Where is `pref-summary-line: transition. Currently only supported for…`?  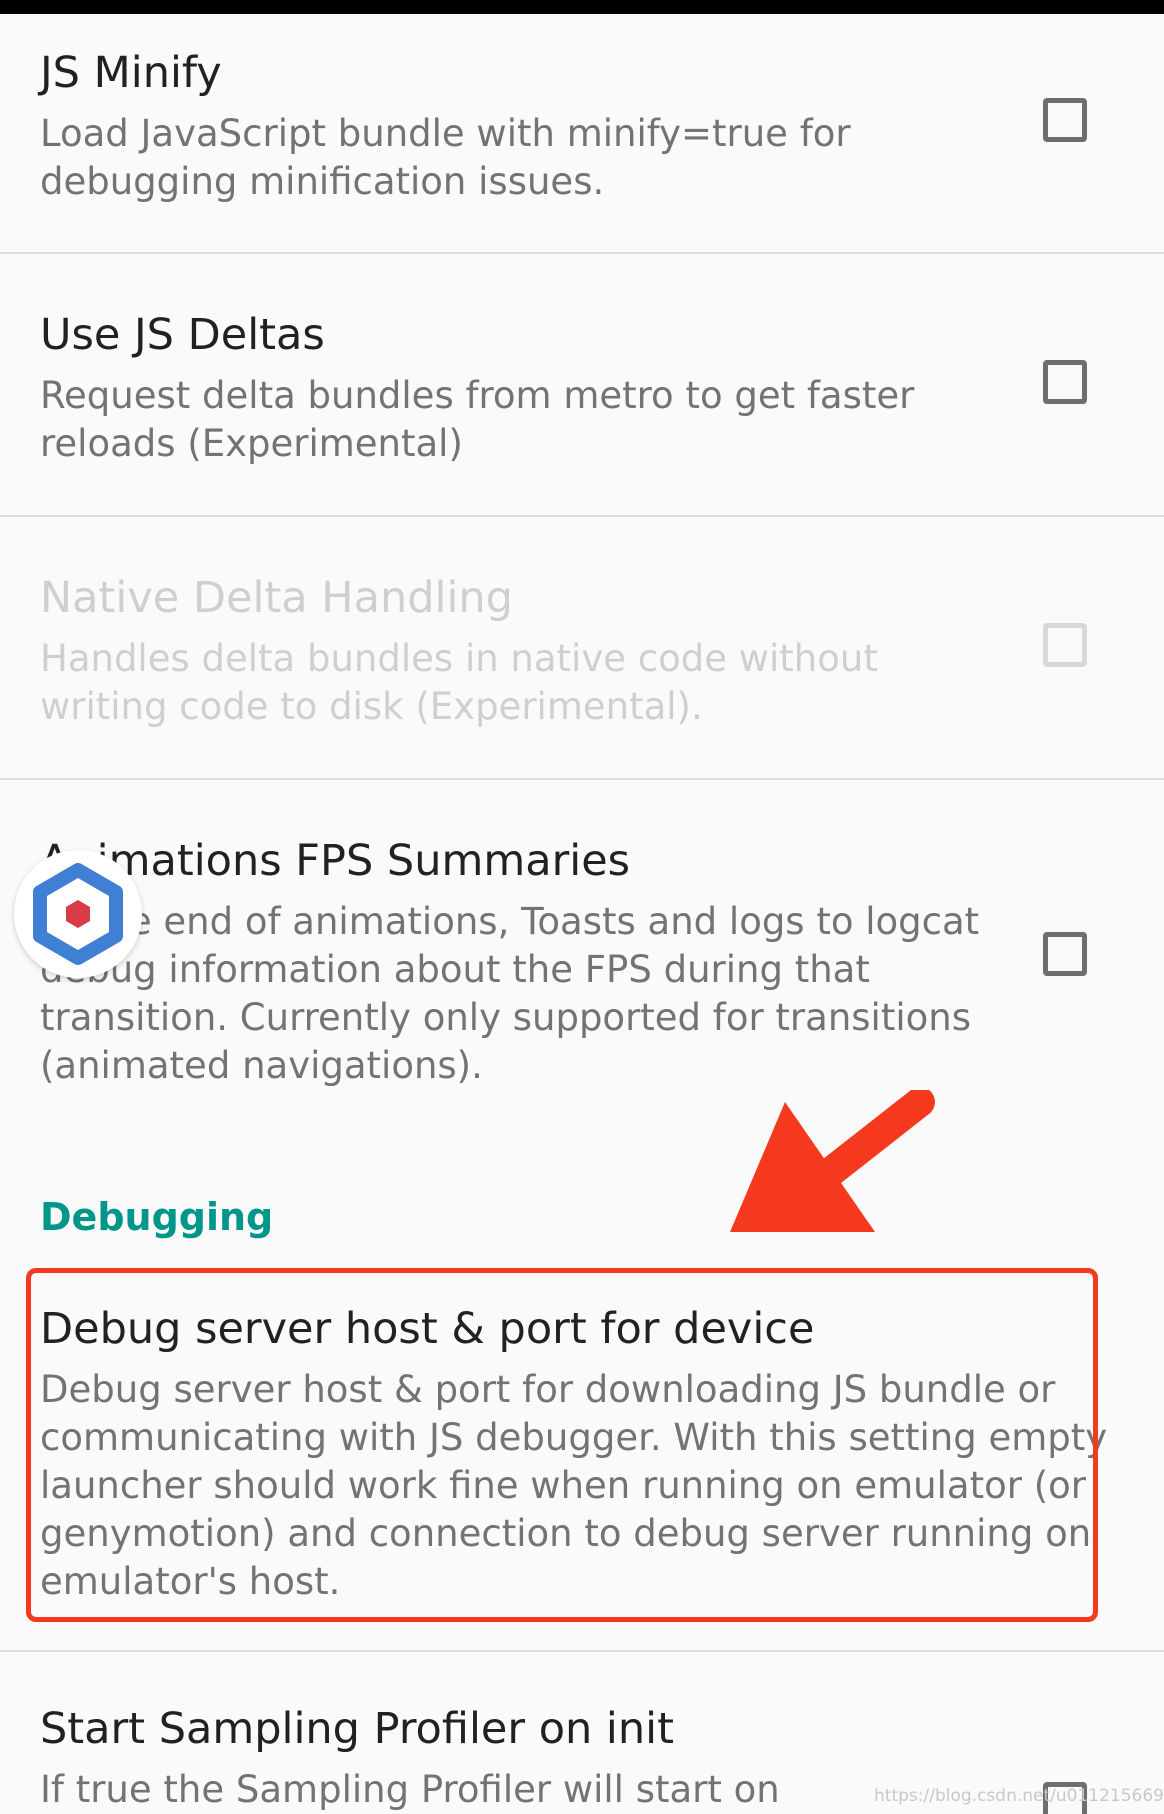 pref-summary-line: transition. Currently only supported for… is located at coordinates (505, 1017).